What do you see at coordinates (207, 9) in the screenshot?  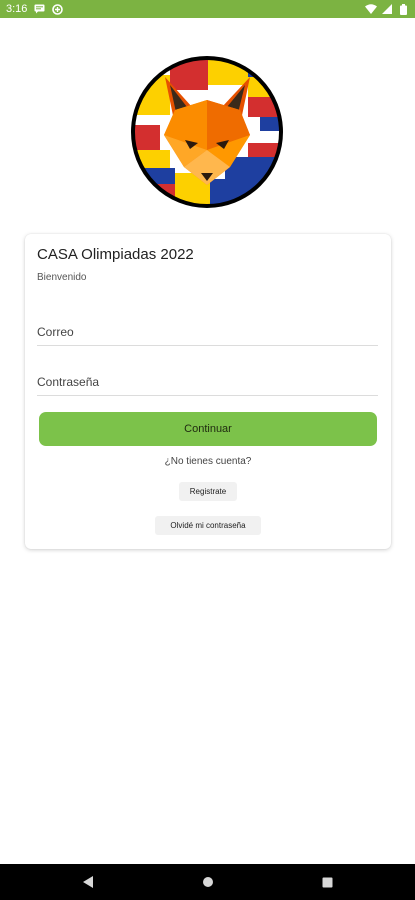 I see `status-bar: 3:16` at bounding box center [207, 9].